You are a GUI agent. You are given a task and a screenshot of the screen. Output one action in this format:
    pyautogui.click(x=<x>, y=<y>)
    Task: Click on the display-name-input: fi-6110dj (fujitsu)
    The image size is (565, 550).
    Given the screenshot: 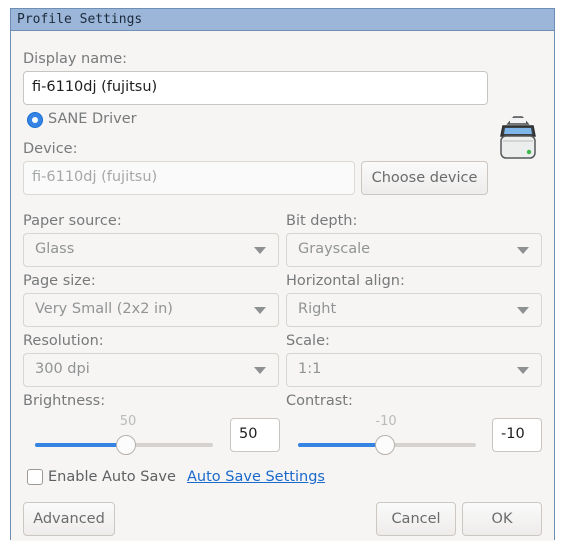 What is the action you would take?
    pyautogui.click(x=255, y=88)
    